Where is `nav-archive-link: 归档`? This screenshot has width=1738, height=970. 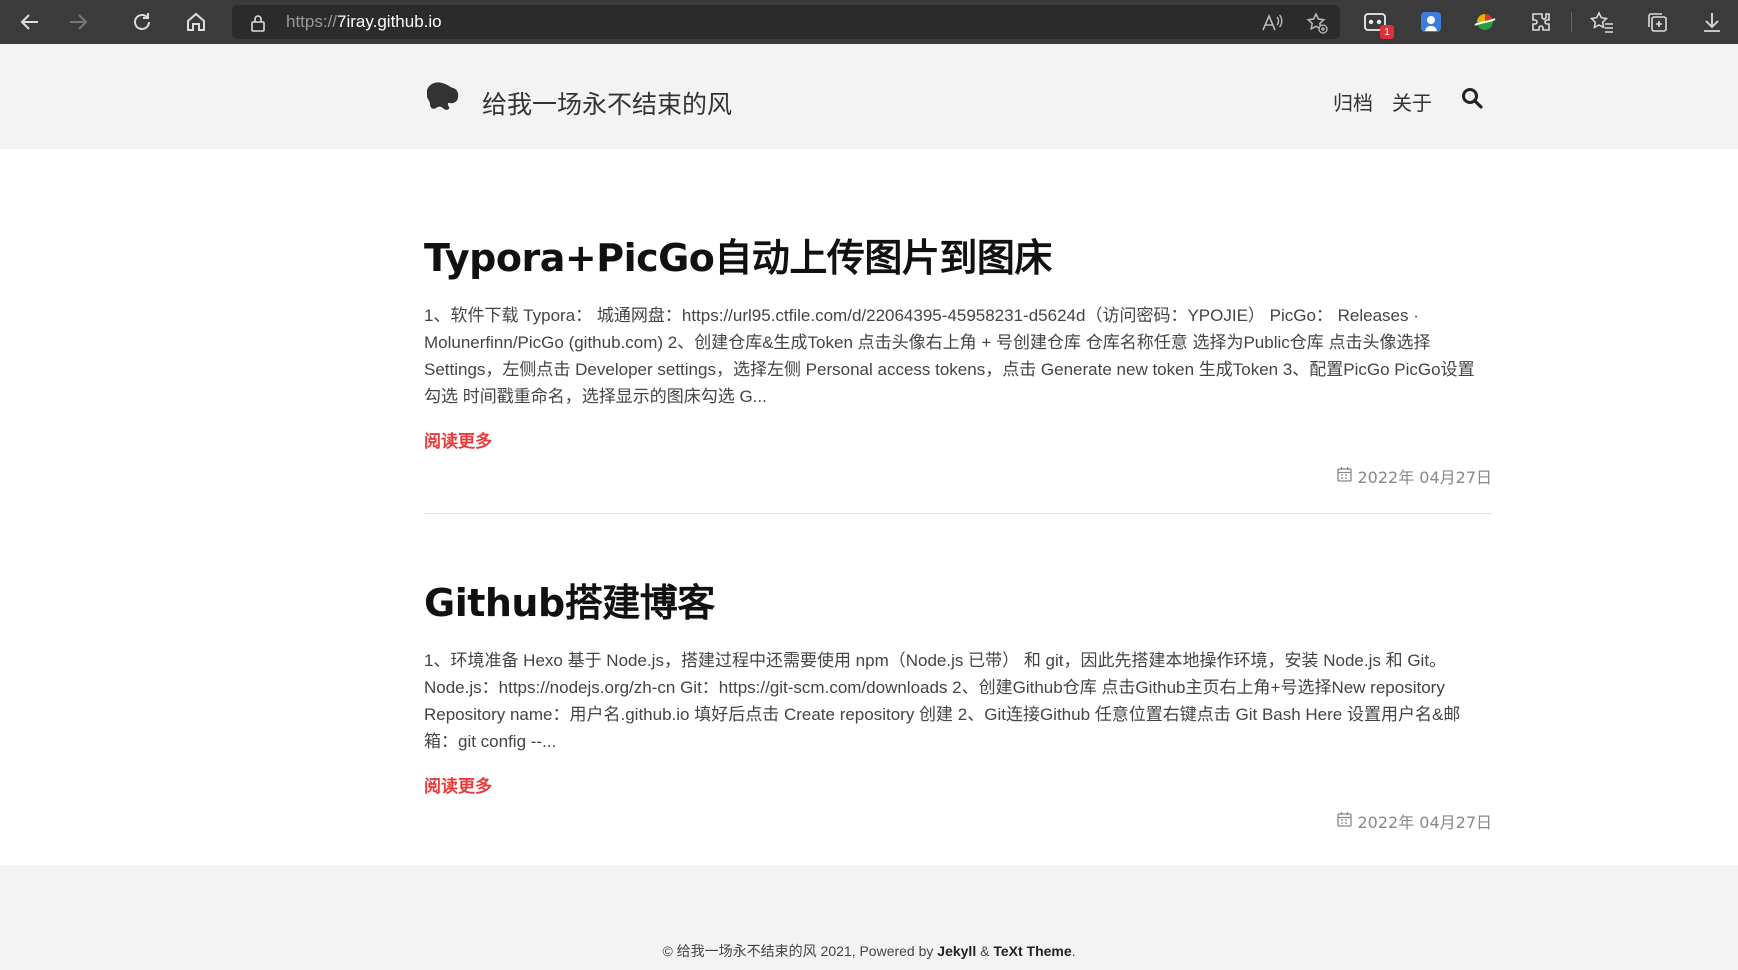
nav-archive-link: 归档 is located at coordinates (1353, 101).